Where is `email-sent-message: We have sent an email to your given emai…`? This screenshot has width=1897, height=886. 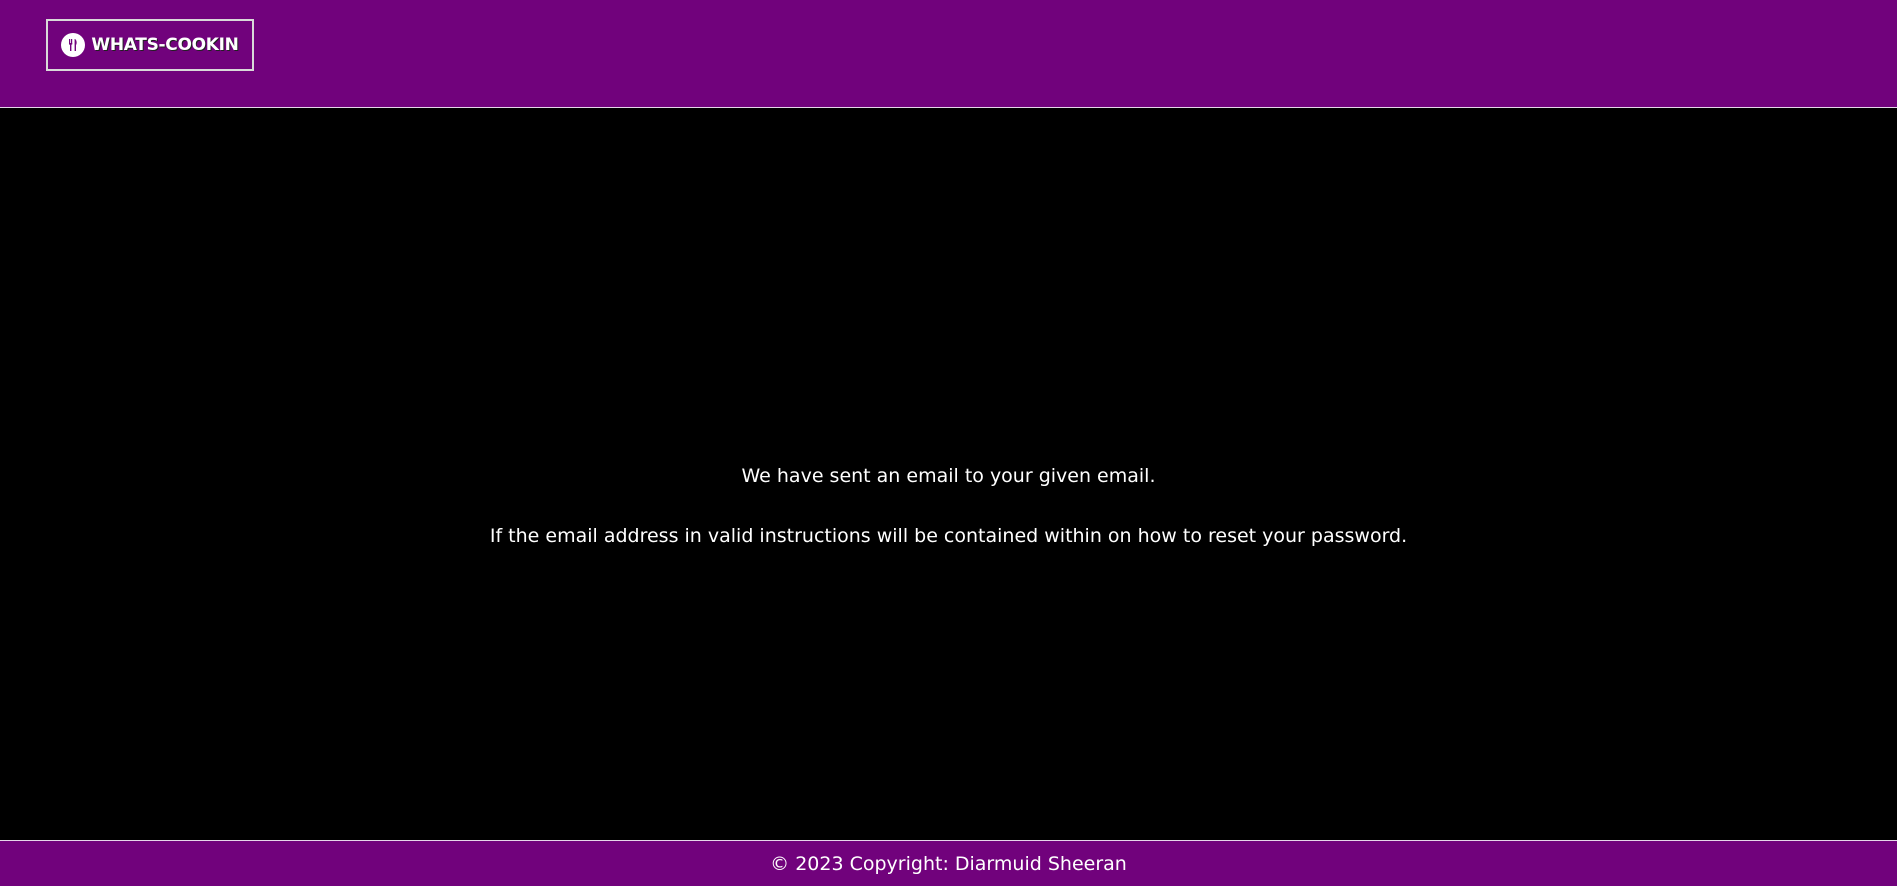
email-sent-message: We have sent an email to your given emai… is located at coordinates (948, 476).